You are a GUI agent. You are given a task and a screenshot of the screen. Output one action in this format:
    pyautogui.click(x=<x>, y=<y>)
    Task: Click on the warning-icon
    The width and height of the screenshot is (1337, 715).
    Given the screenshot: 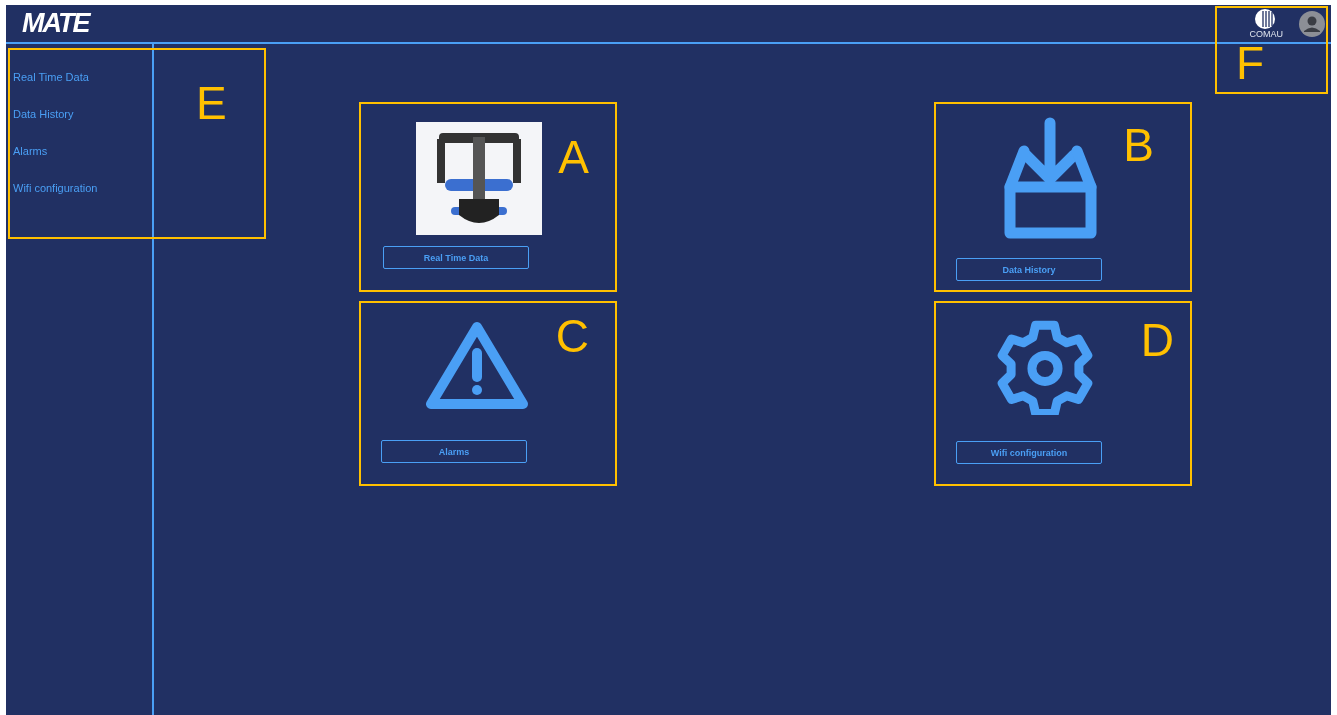 What is the action you would take?
    pyautogui.click(x=477, y=365)
    